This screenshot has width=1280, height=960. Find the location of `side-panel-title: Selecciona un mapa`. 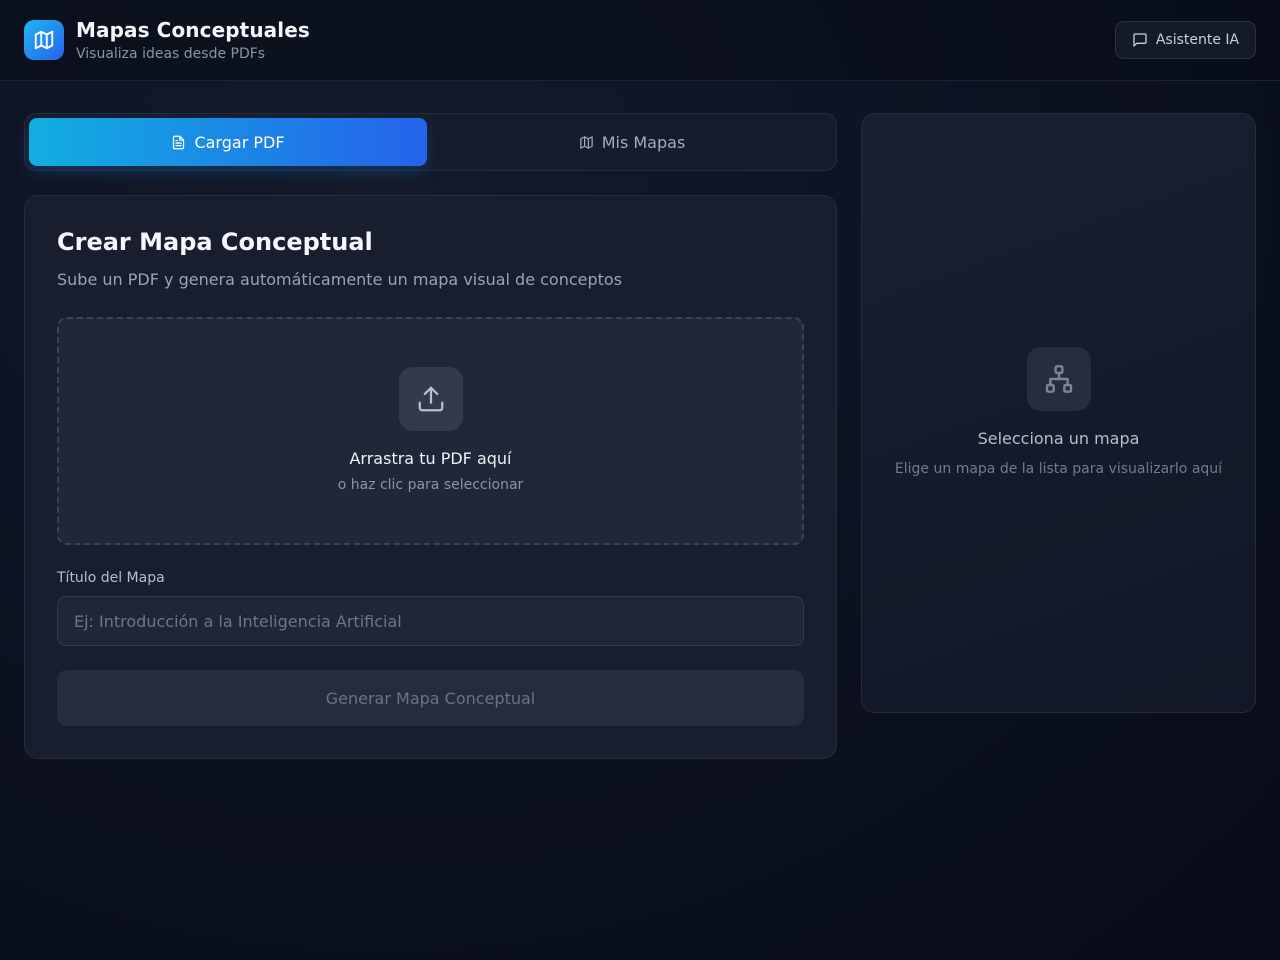

side-panel-title: Selecciona un mapa is located at coordinates (1058, 438).